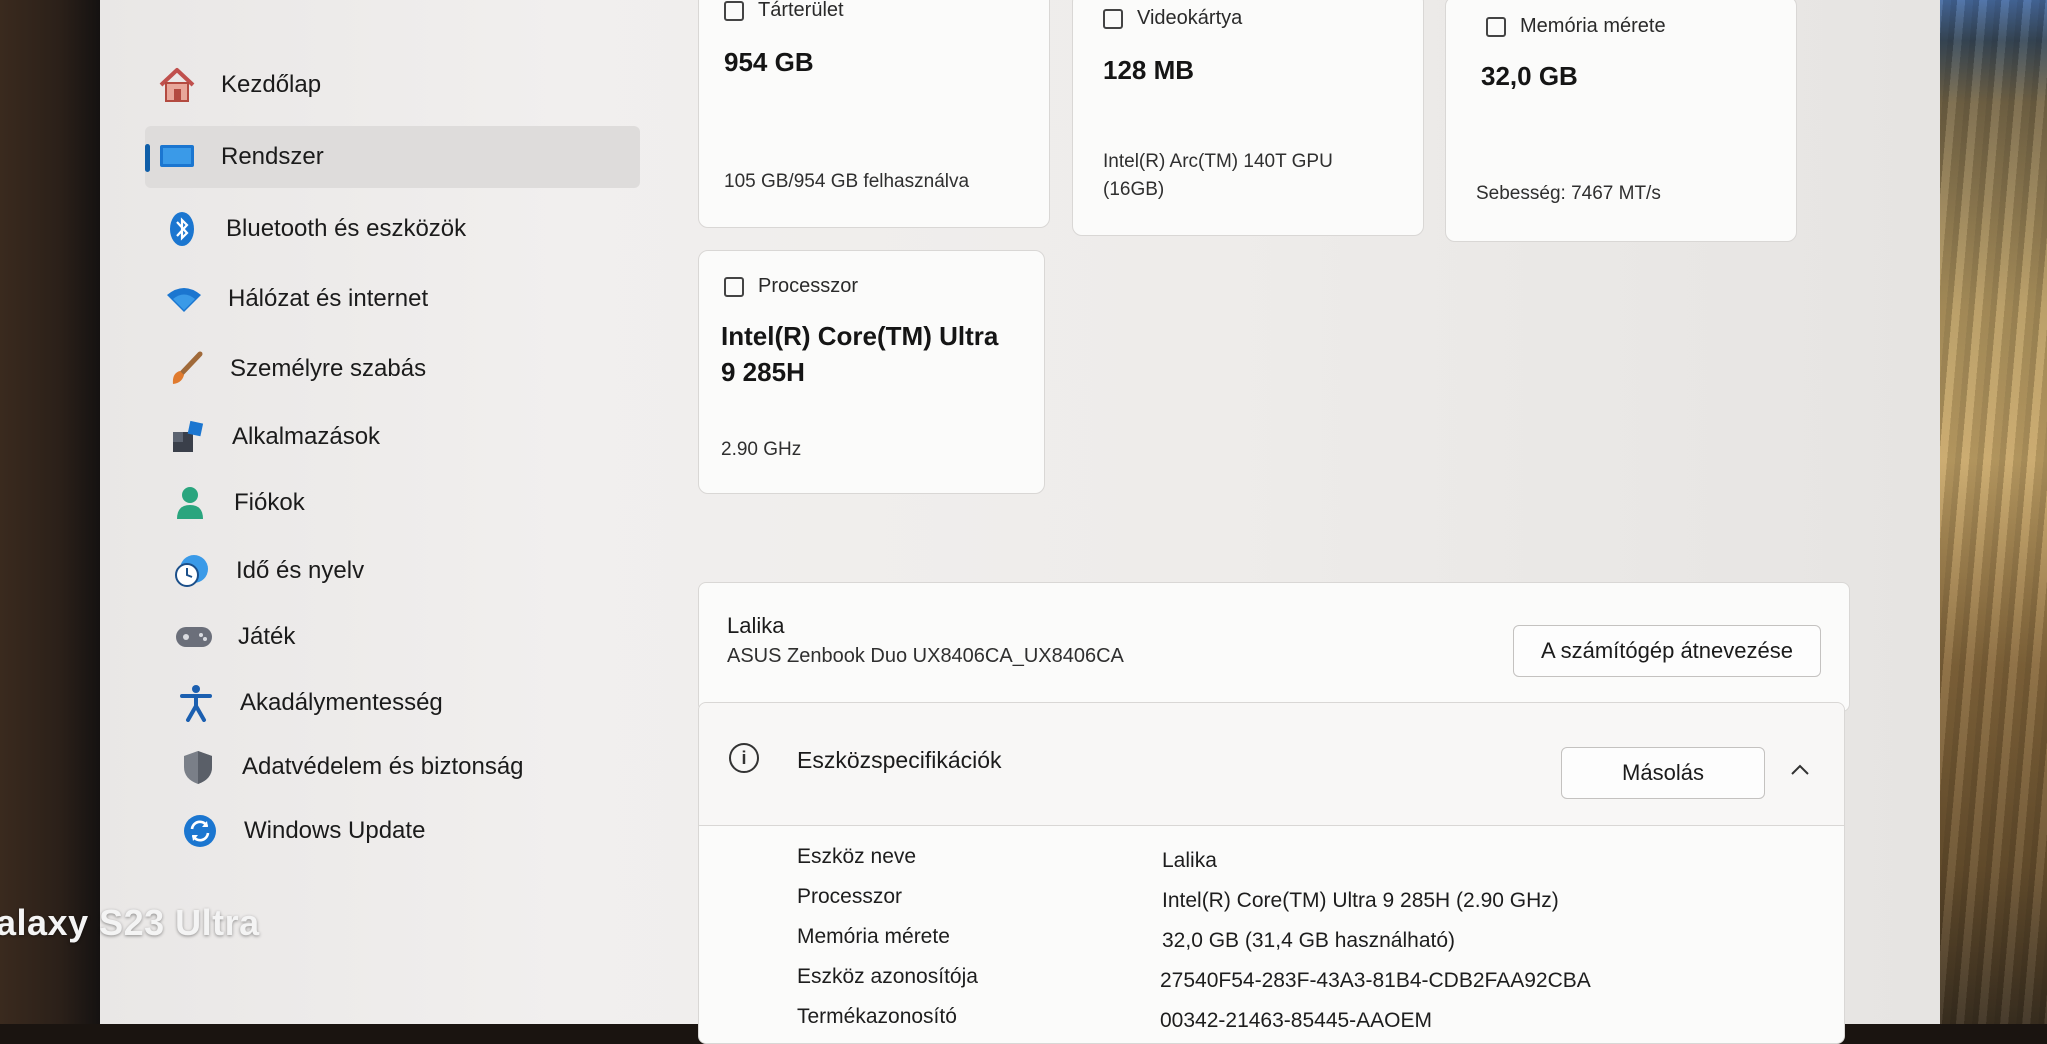 Image resolution: width=2047 pixels, height=1044 pixels. I want to click on spec-value-memory: 32,0 GB (31,4 GB használható), so click(1308, 941).